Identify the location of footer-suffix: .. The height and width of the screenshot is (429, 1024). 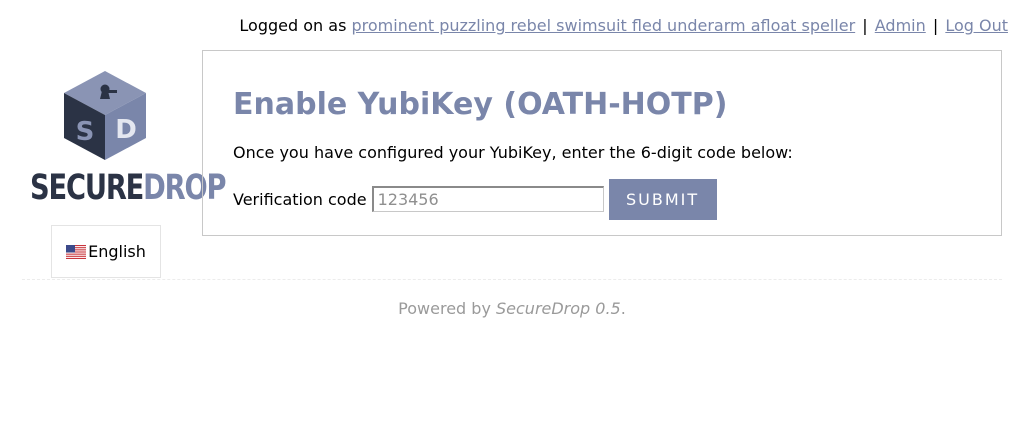
(623, 308).